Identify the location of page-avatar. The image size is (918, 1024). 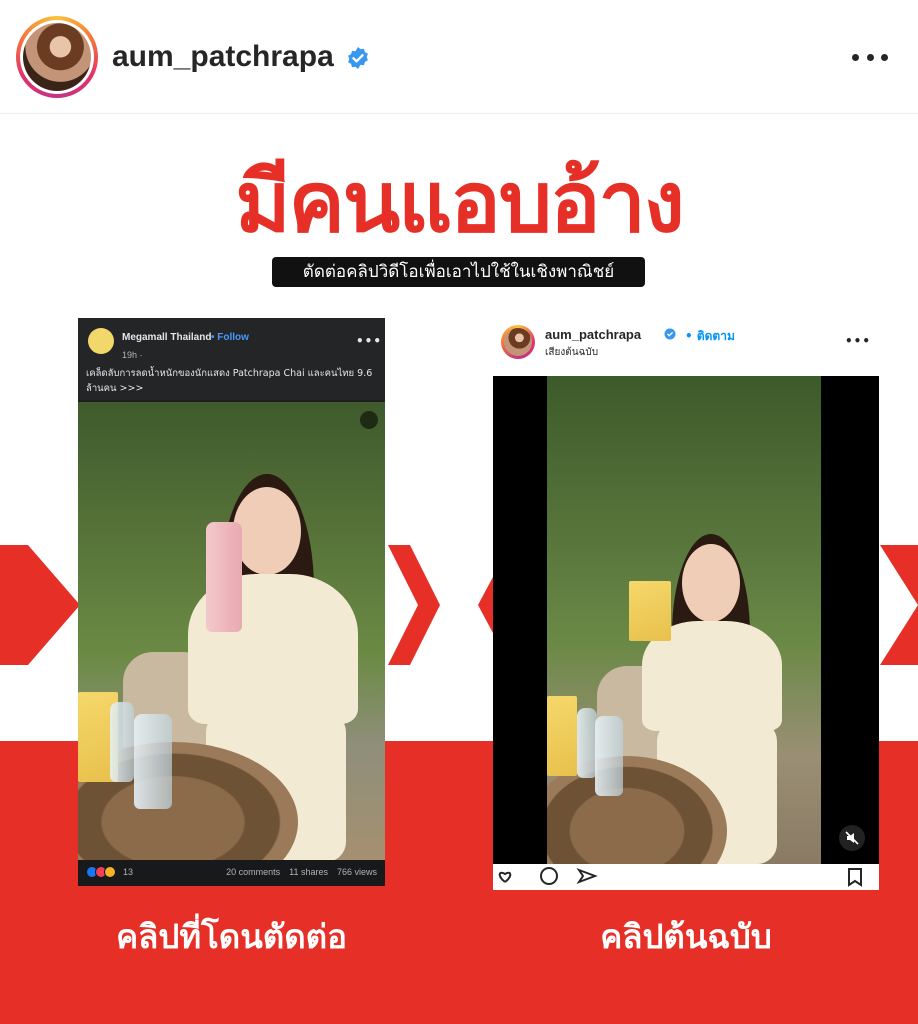
(101, 341).